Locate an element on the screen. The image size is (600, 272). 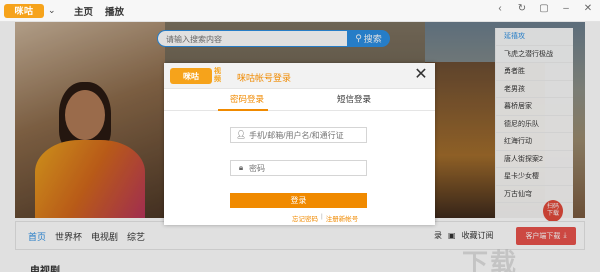
nav-play: 播放 is located at coordinates (114, 11).